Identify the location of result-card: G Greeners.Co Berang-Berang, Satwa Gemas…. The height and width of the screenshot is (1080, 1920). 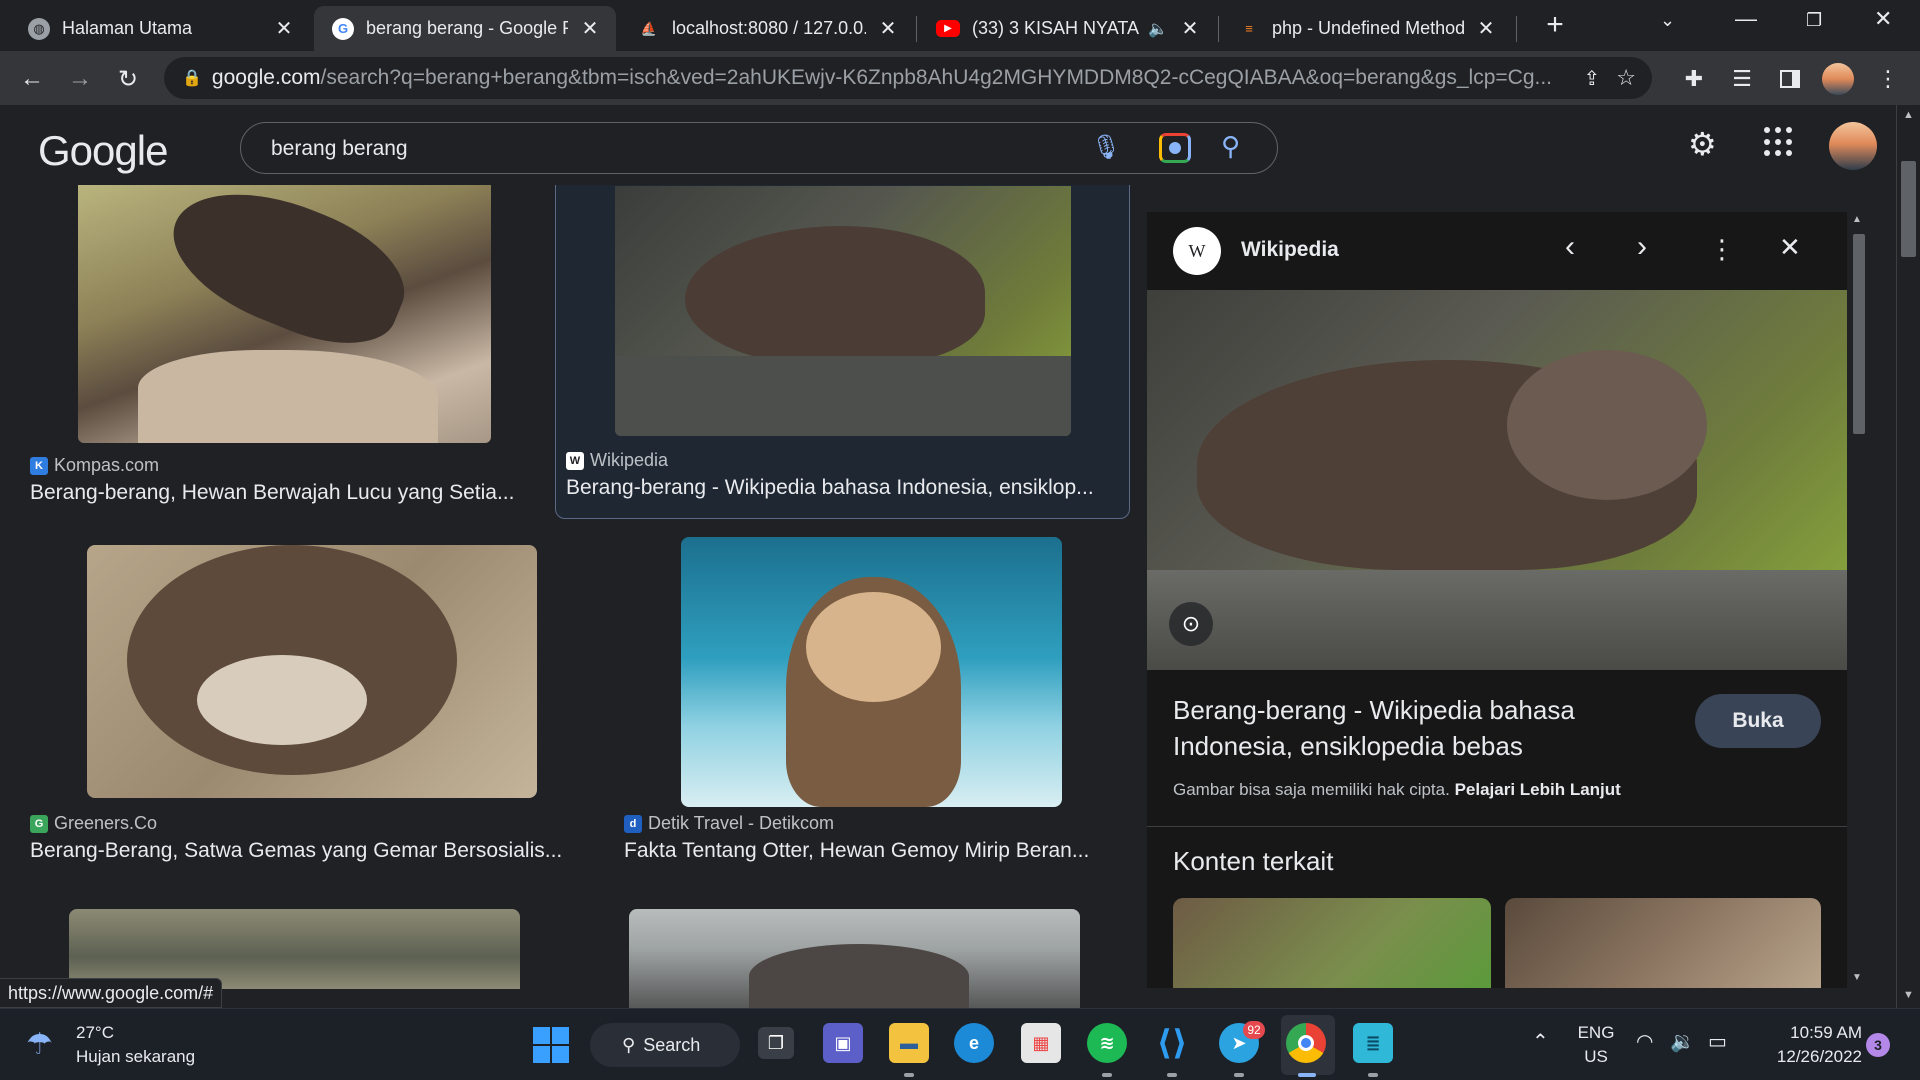
(300, 715).